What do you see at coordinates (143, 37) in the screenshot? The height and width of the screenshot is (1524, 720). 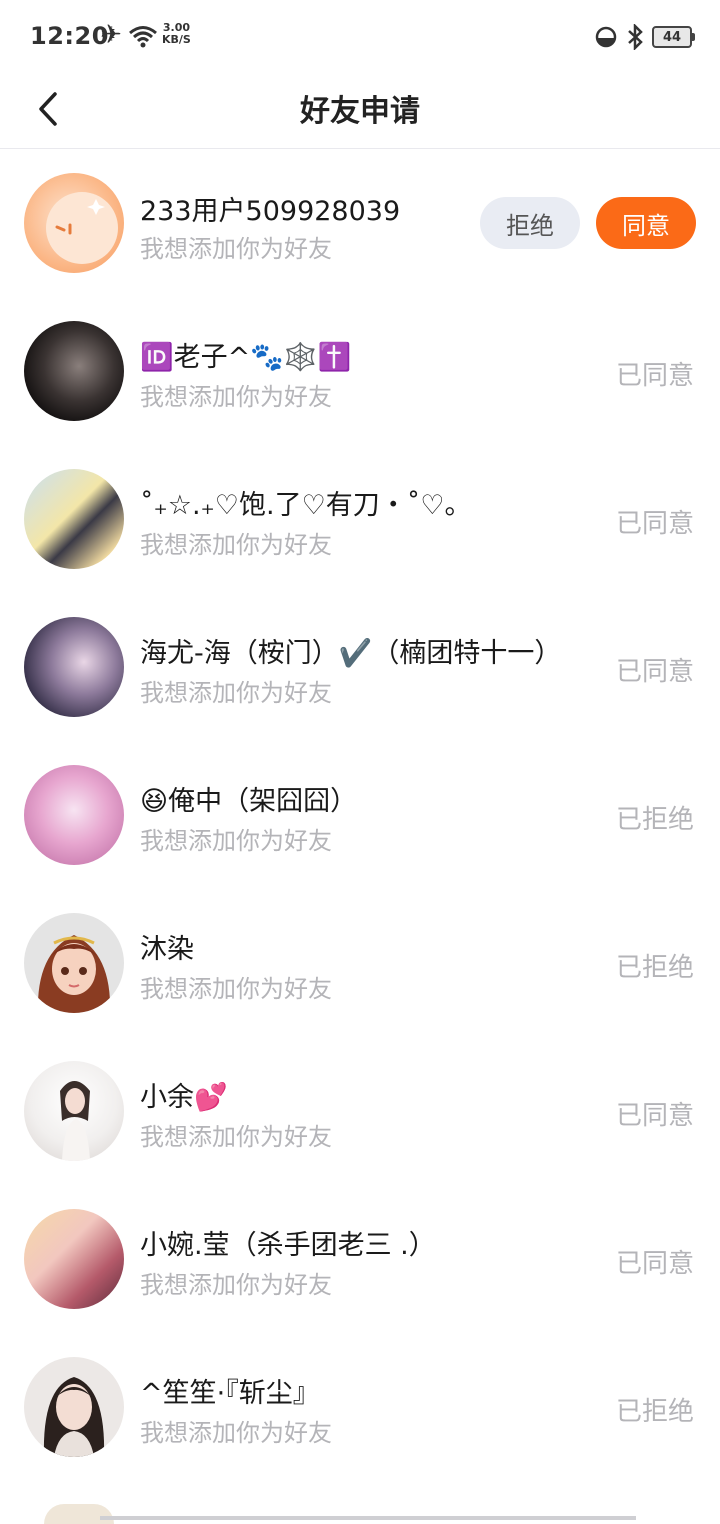 I see `wifi-icon` at bounding box center [143, 37].